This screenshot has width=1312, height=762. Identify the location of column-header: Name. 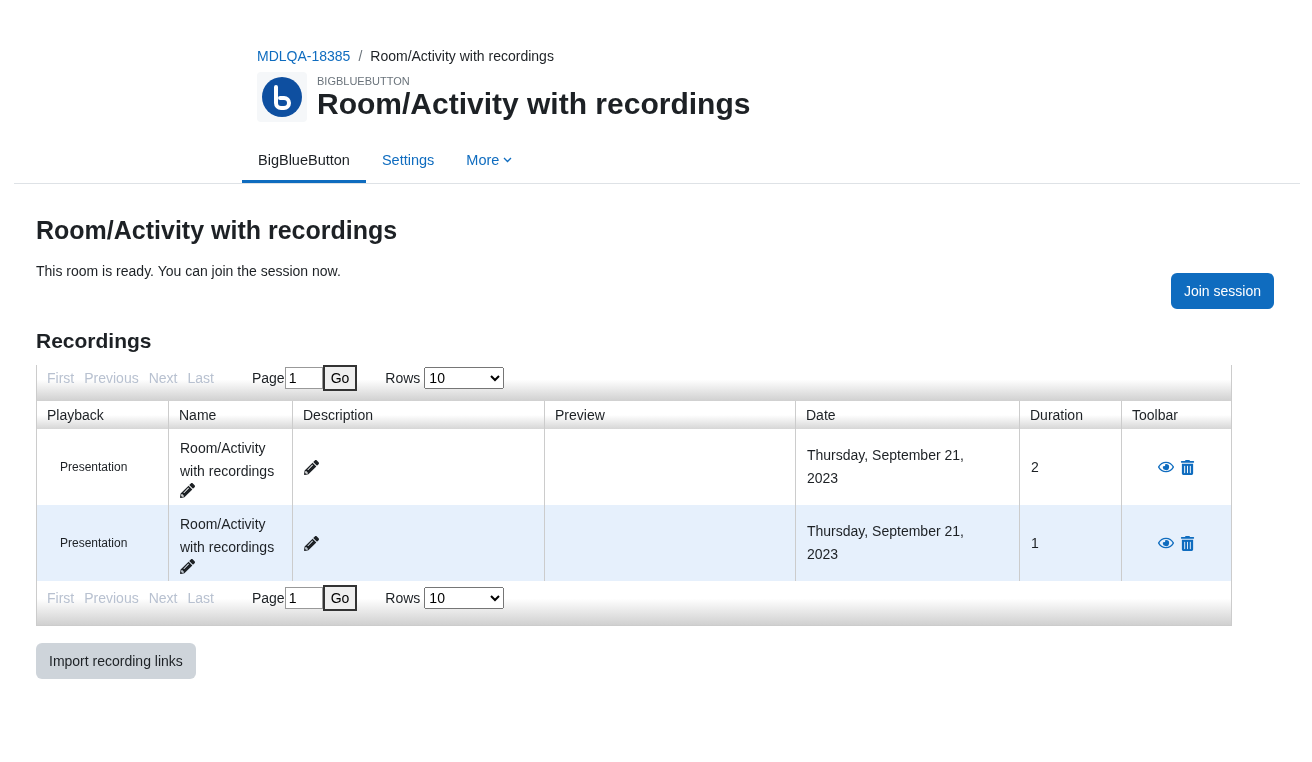
(231, 415).